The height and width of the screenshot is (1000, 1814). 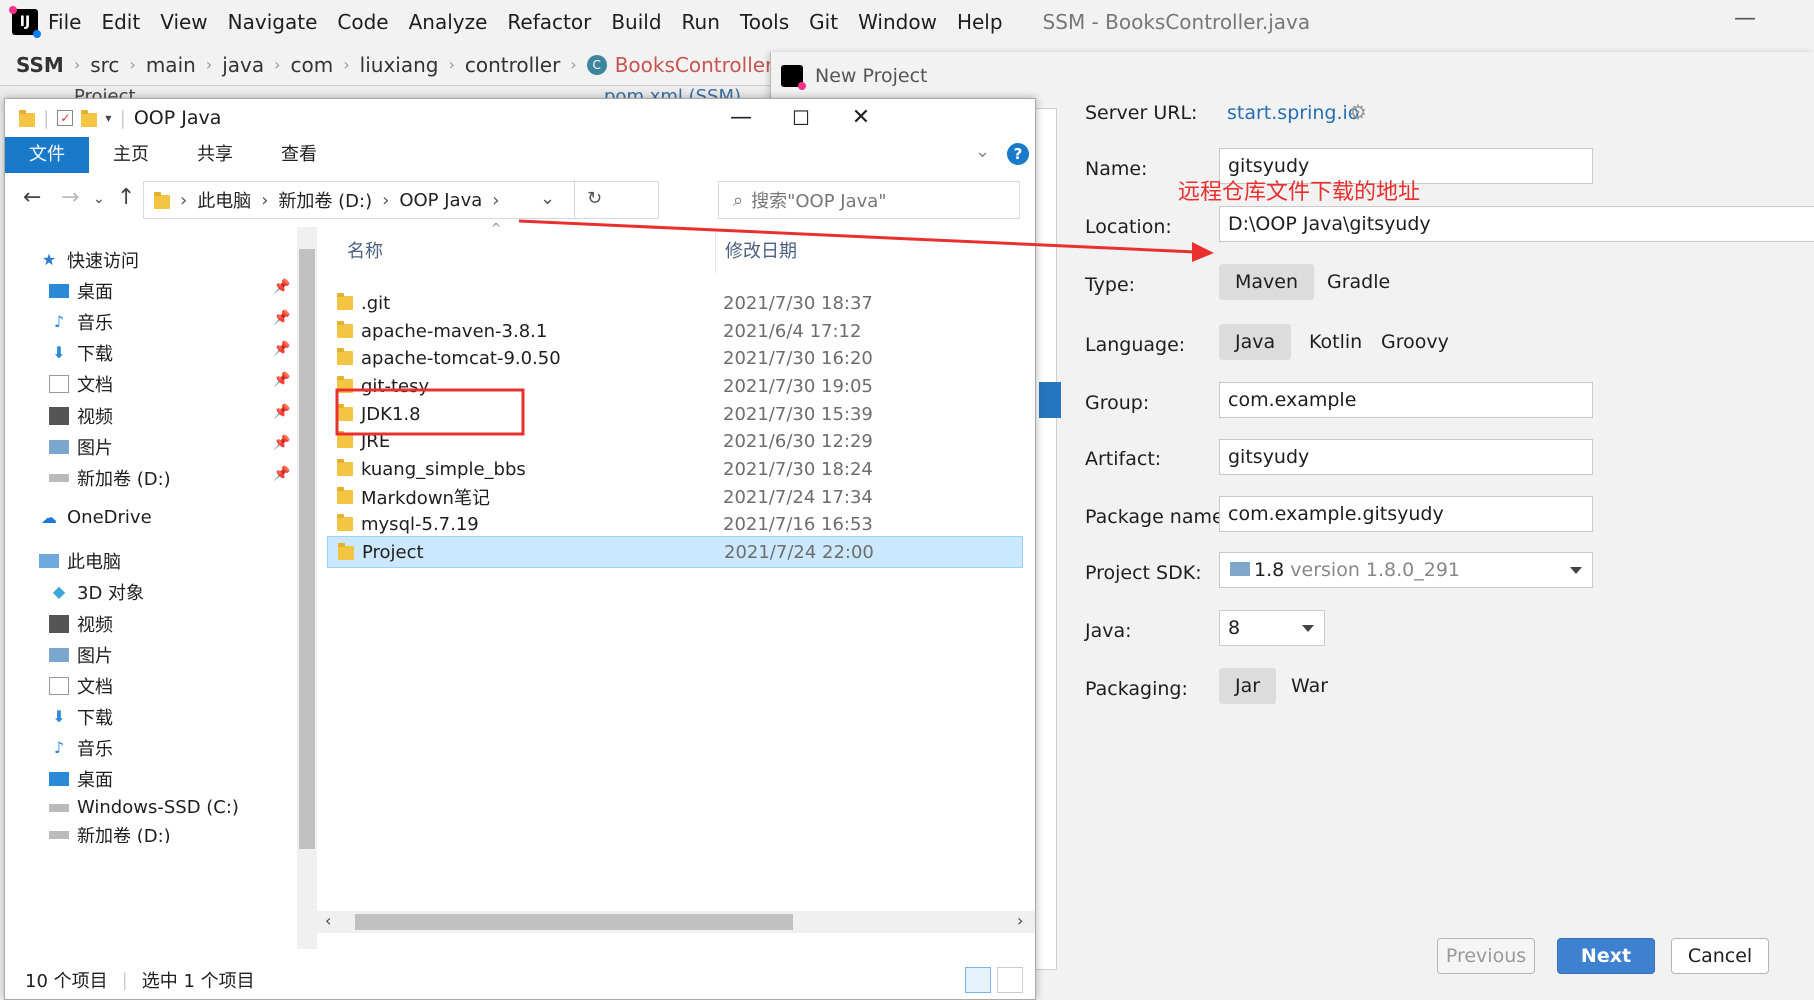 What do you see at coordinates (982, 151) in the screenshot?
I see `ribbon-expand-icon: ⌄` at bounding box center [982, 151].